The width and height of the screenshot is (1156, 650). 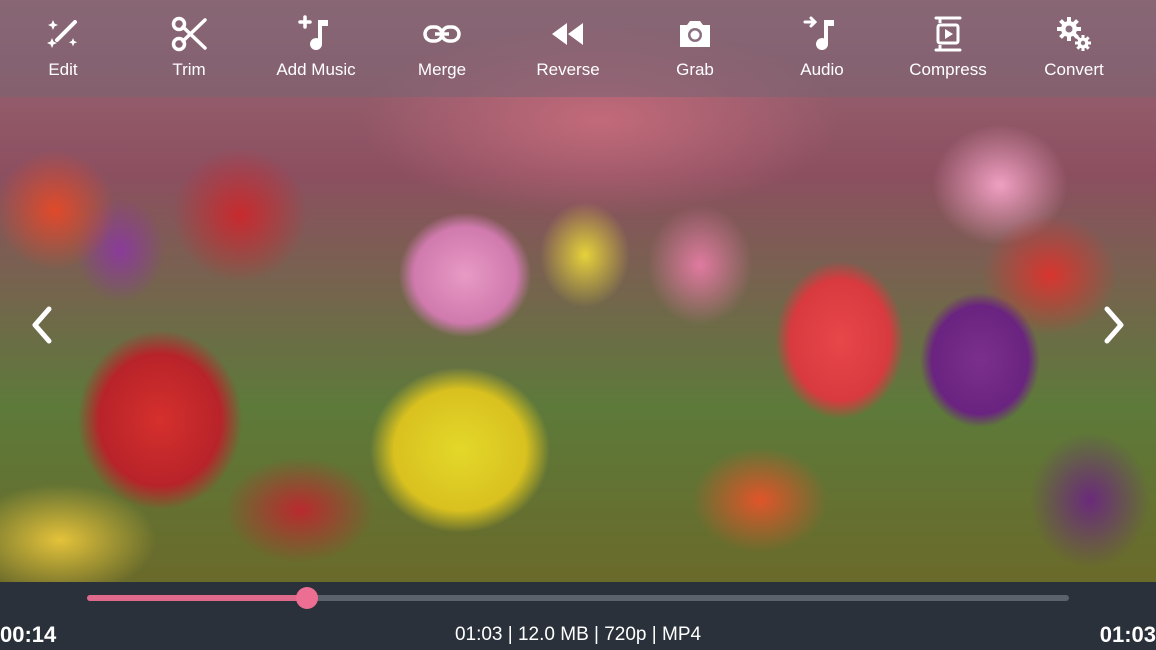 What do you see at coordinates (442, 34) in the screenshot?
I see `link-icon` at bounding box center [442, 34].